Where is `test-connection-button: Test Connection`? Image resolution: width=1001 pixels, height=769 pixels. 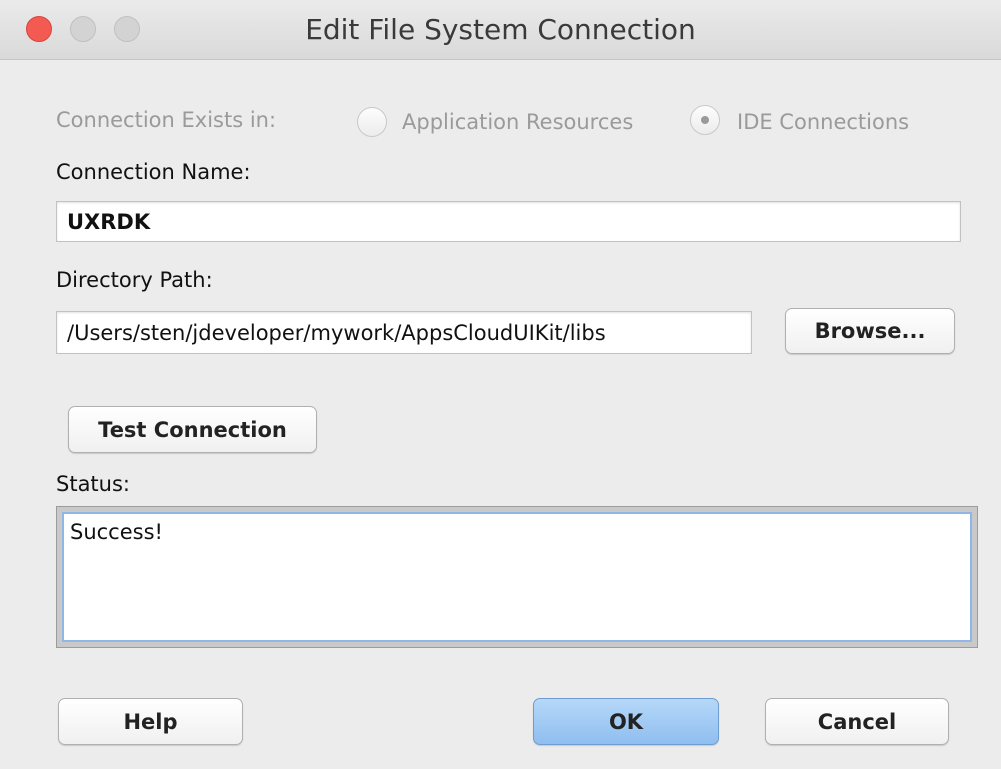
test-connection-button: Test Connection is located at coordinates (192, 429).